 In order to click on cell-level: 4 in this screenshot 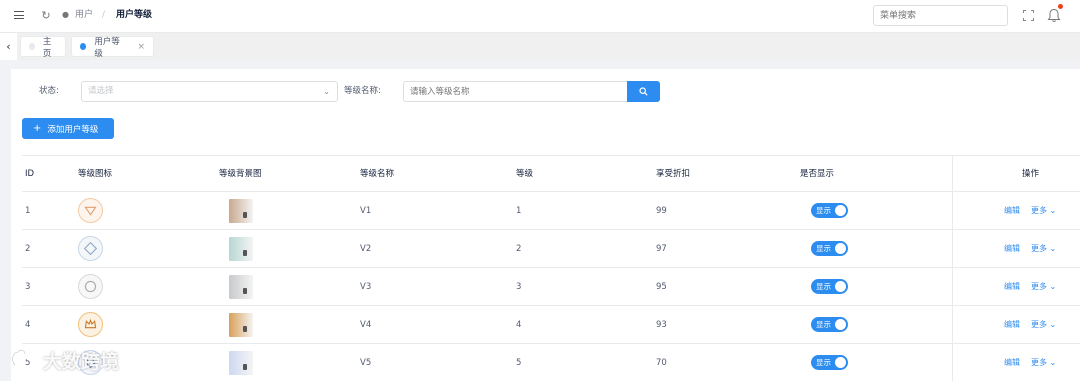, I will do `click(519, 325)`.